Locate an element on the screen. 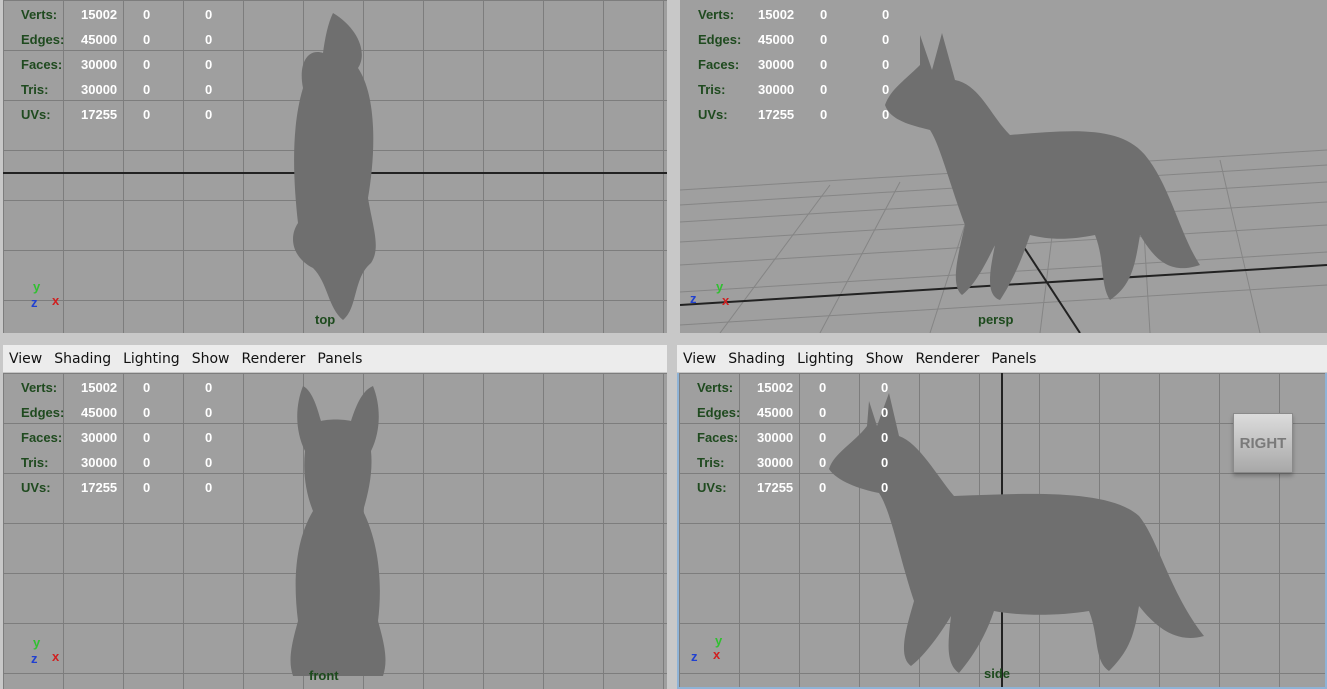 The width and height of the screenshot is (1327, 689). dog-model-front is located at coordinates (338, 531).